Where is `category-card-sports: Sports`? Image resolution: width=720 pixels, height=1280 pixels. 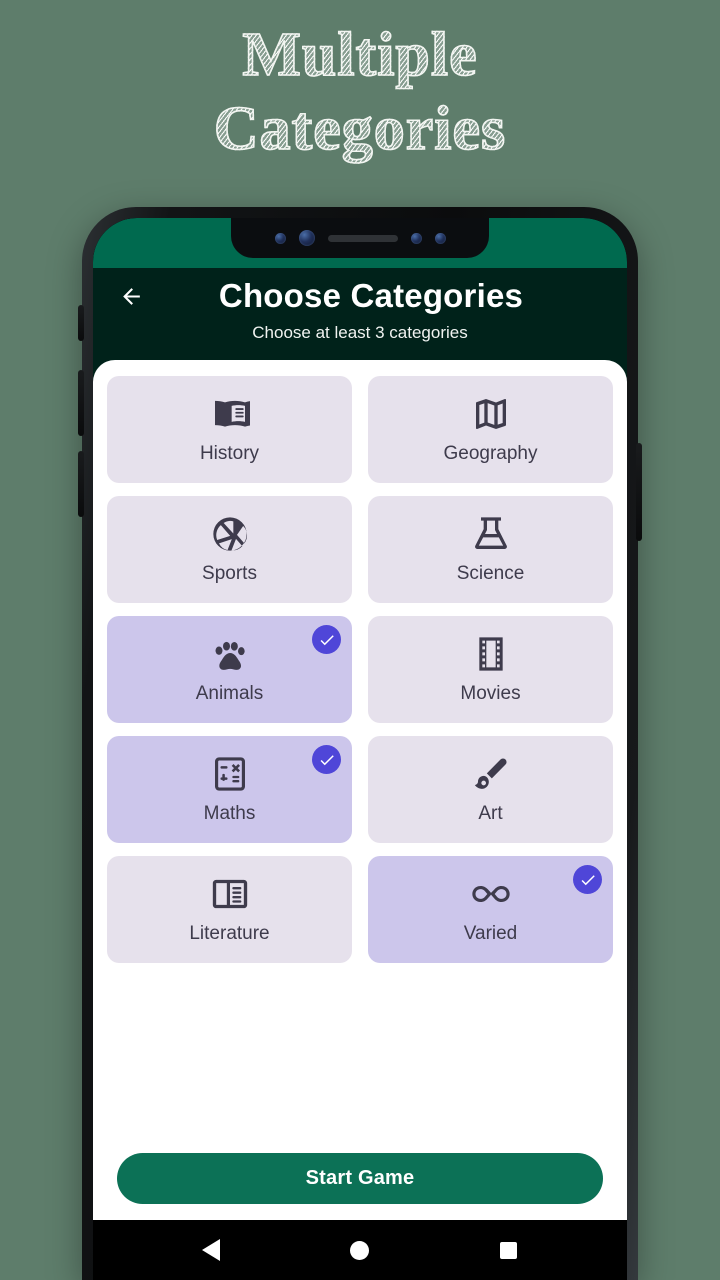
category-card-sports: Sports is located at coordinates (229, 549).